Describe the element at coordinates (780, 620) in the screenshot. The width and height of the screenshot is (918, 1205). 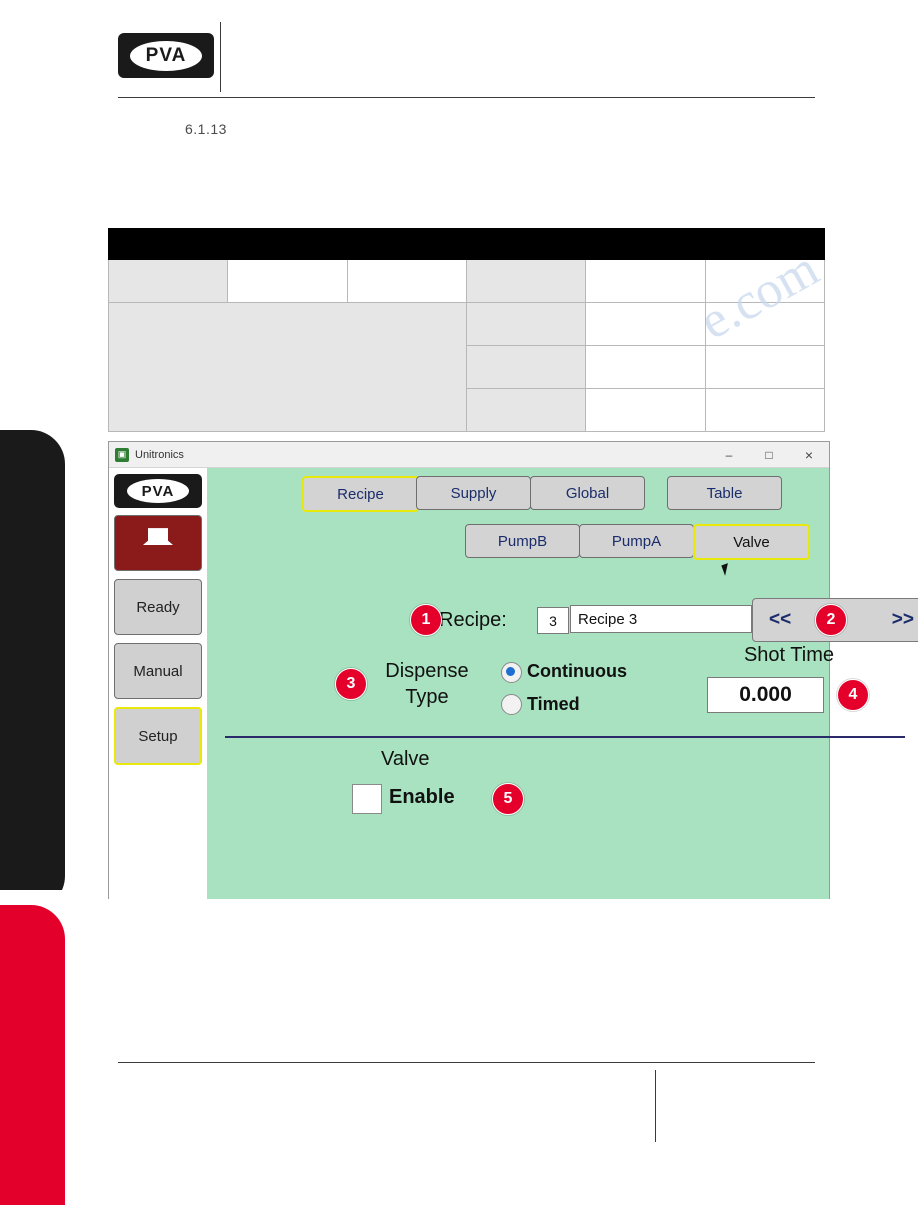
I see `recipe-prev-button: <<` at that location.